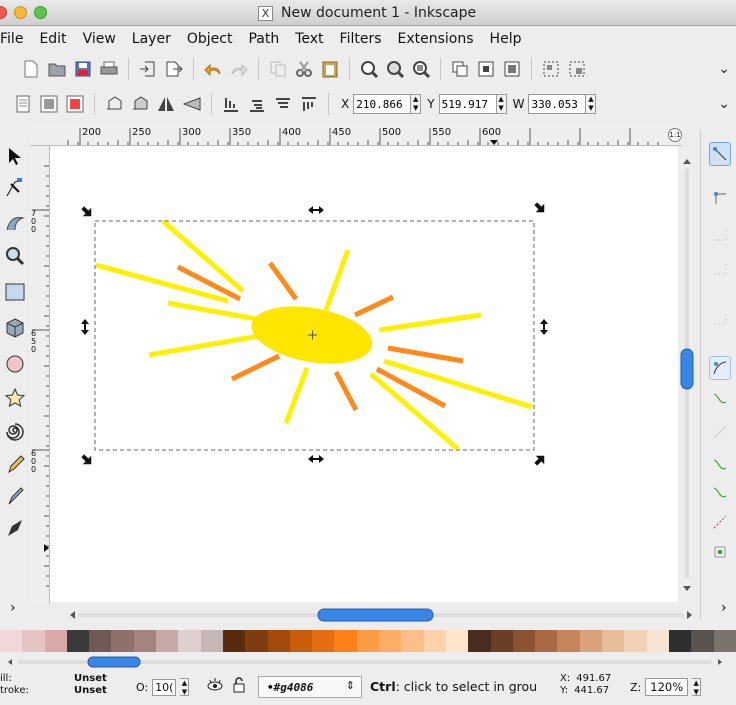 Image resolution: width=736 pixels, height=705 pixels. What do you see at coordinates (140, 104) in the screenshot?
I see `rotate-cw-icon` at bounding box center [140, 104].